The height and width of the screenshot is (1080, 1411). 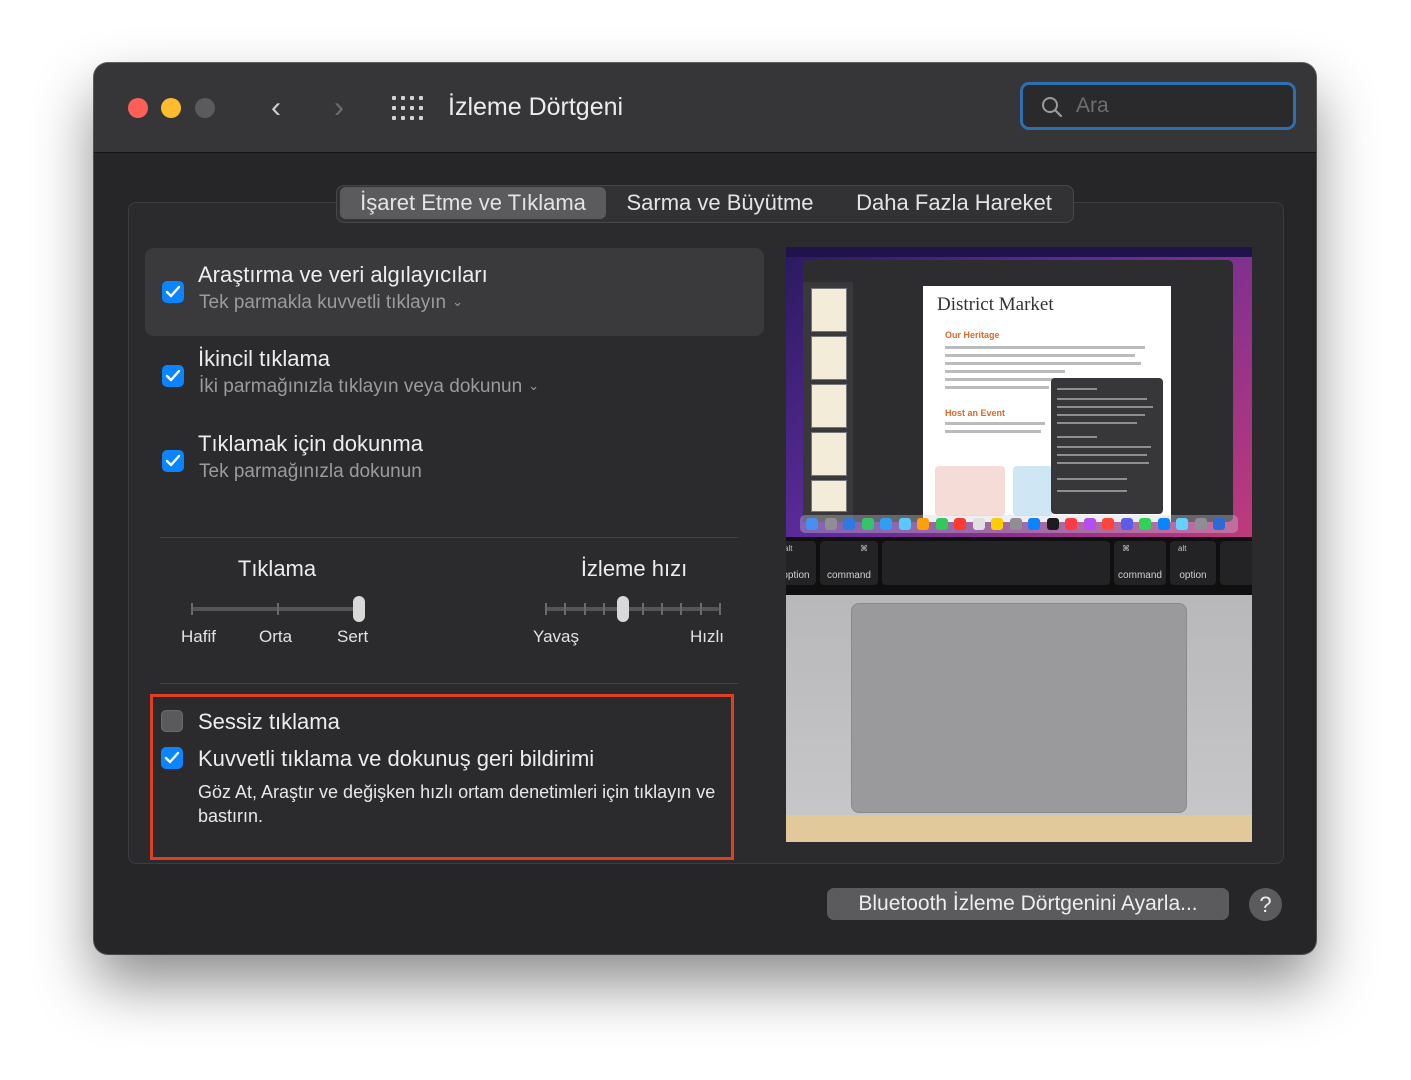 What do you see at coordinates (632, 609) in the screenshot?
I see `speed-slider-track` at bounding box center [632, 609].